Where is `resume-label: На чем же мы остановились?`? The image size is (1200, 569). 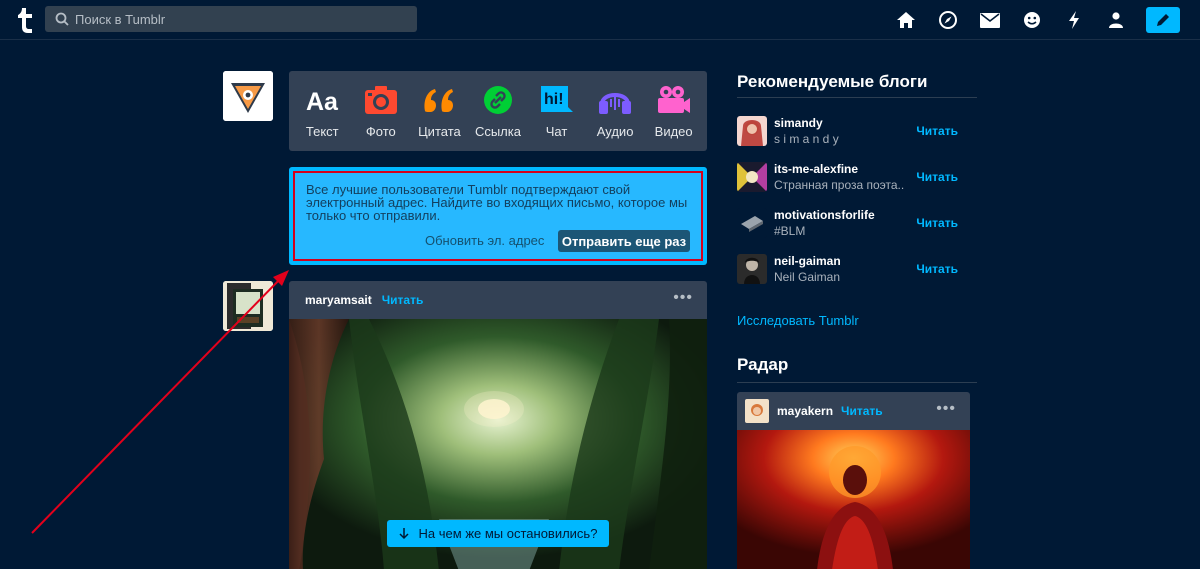
resume-label: На чем же мы остановились? is located at coordinates (508, 533).